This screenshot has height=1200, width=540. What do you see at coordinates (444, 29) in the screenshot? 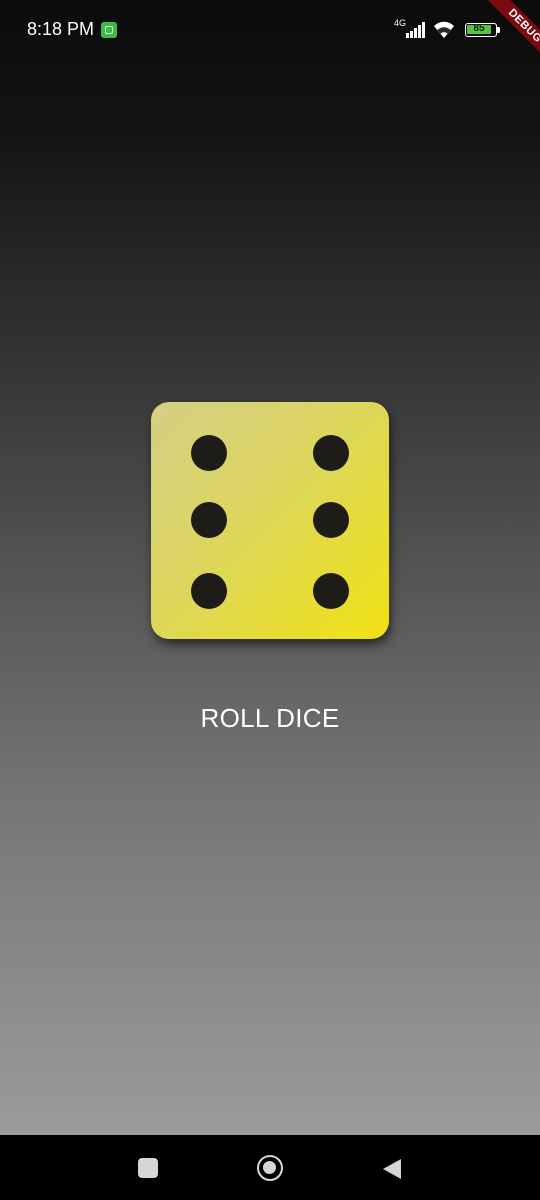
I see `wifi-icon` at bounding box center [444, 29].